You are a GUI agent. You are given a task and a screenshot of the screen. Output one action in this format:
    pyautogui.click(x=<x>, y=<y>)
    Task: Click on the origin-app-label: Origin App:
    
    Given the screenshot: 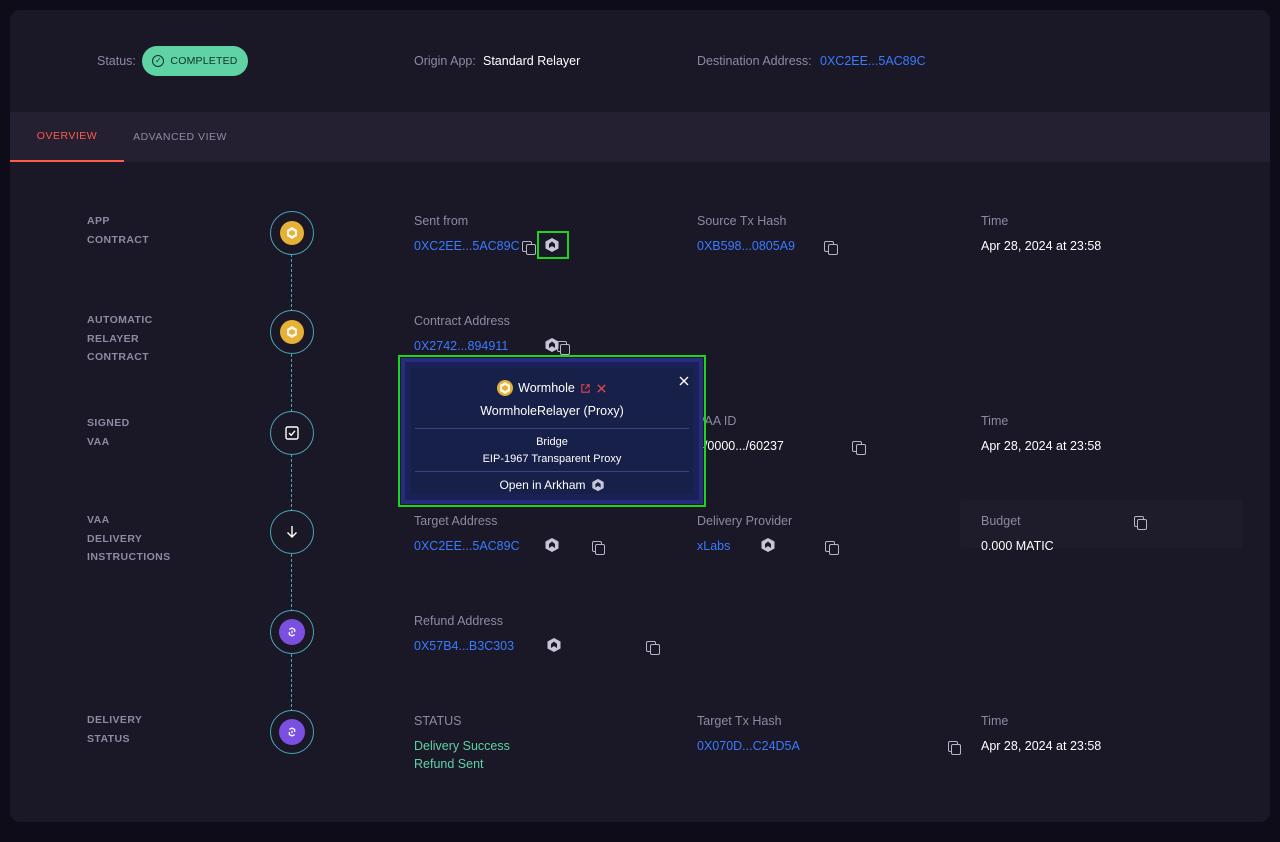 What is the action you would take?
    pyautogui.click(x=445, y=61)
    